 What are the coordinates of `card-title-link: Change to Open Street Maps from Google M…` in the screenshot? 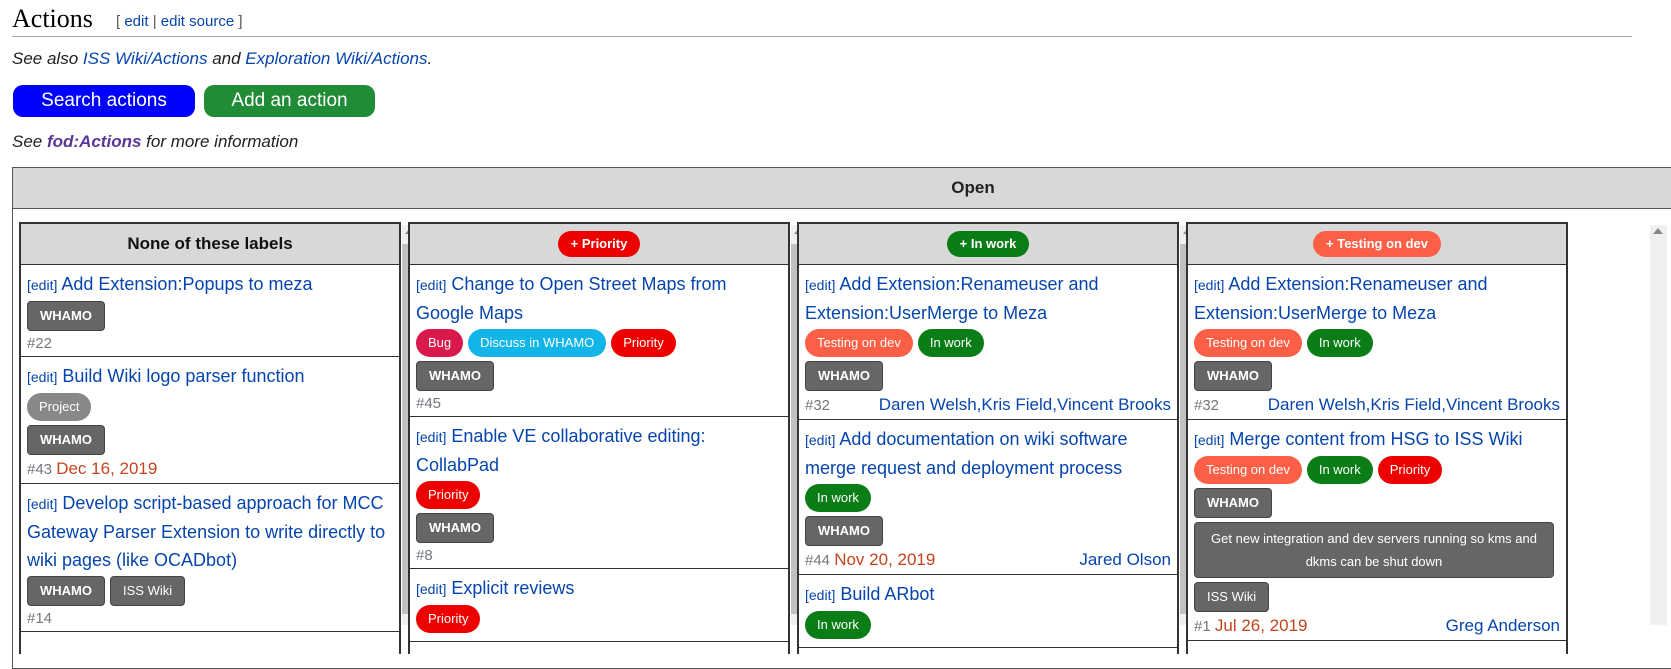 It's located at (571, 298).